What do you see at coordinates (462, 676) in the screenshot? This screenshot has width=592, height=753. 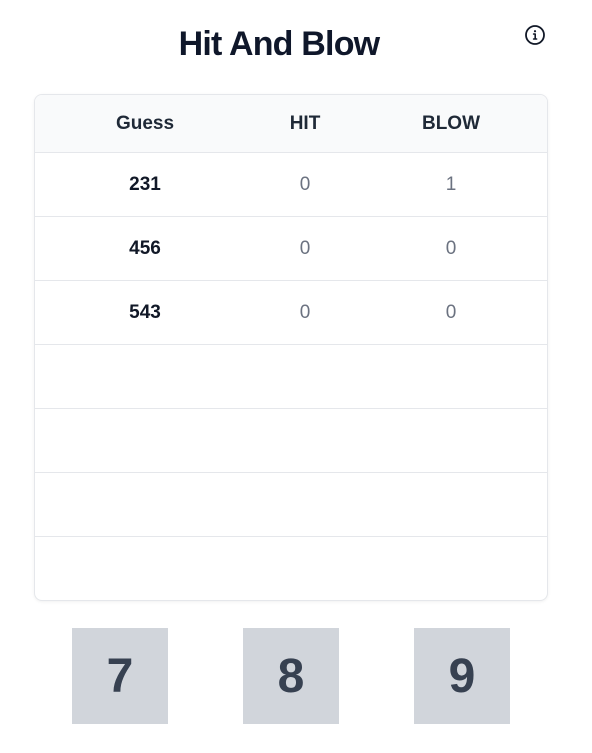 I see `key-9-button: 9` at bounding box center [462, 676].